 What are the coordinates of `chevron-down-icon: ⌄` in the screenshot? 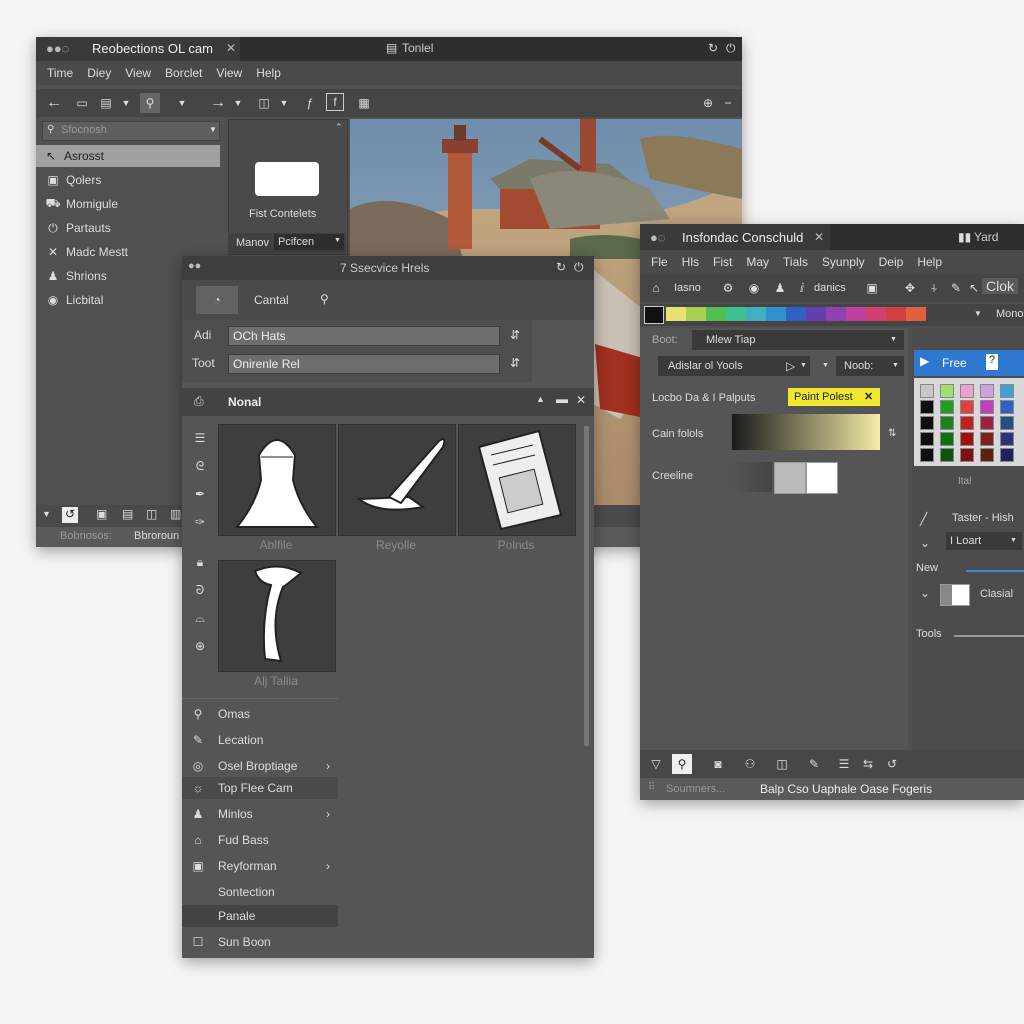 It's located at (925, 543).